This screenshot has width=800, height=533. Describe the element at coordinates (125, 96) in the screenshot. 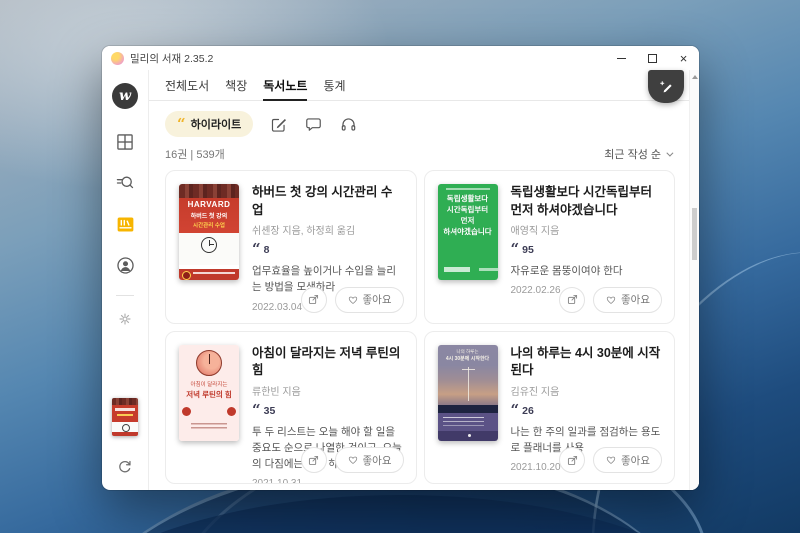

I see `millie-logo-icon: w` at that location.